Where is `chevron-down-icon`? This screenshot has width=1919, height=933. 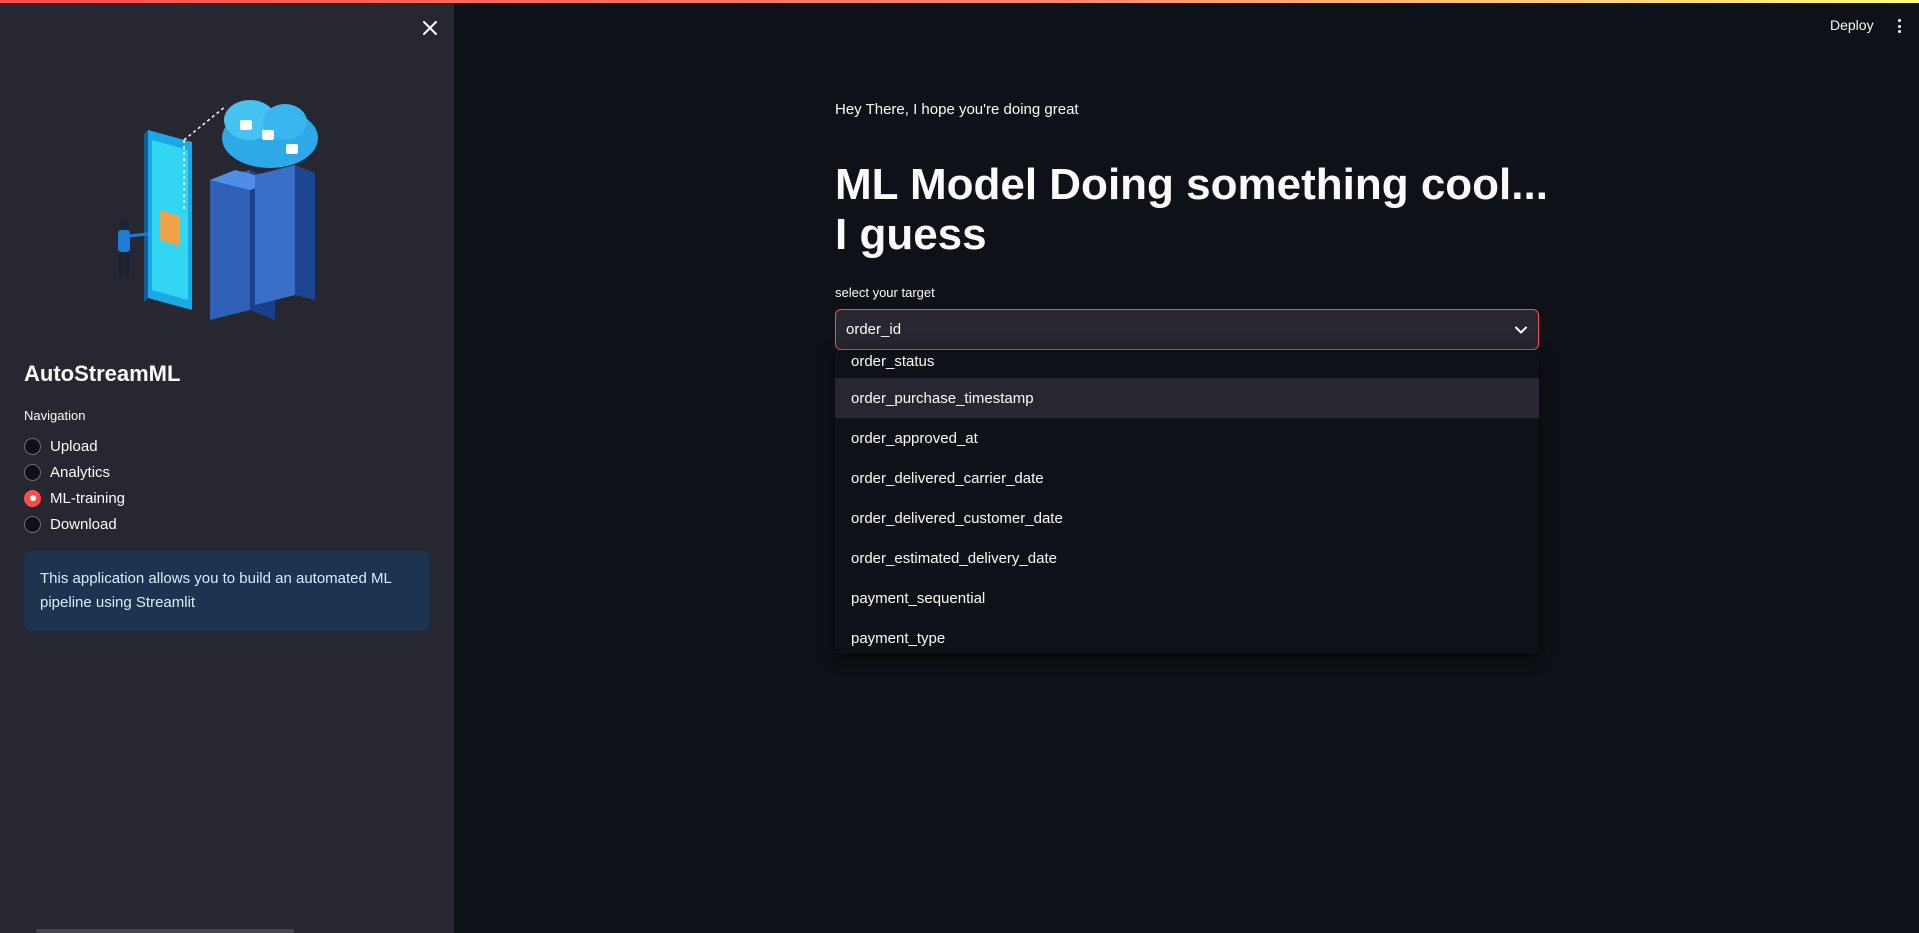
chevron-down-icon is located at coordinates (1521, 330).